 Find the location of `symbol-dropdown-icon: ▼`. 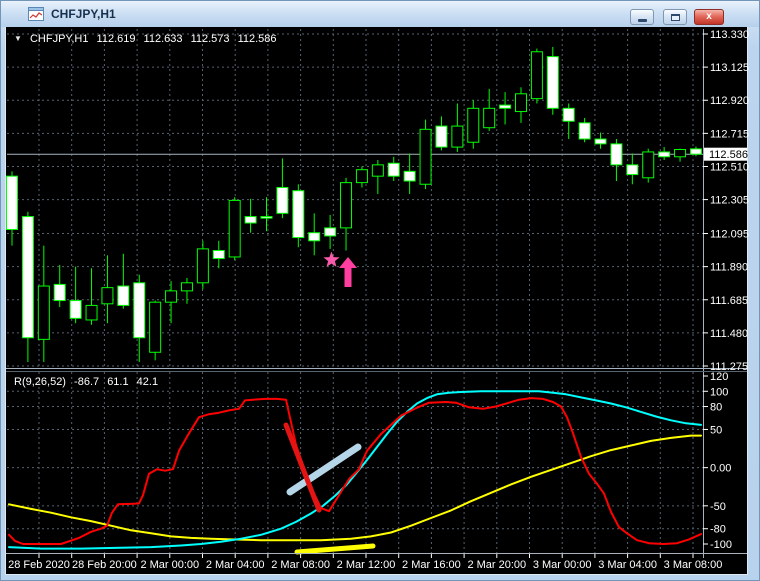

symbol-dropdown-icon: ▼ is located at coordinates (18, 38).